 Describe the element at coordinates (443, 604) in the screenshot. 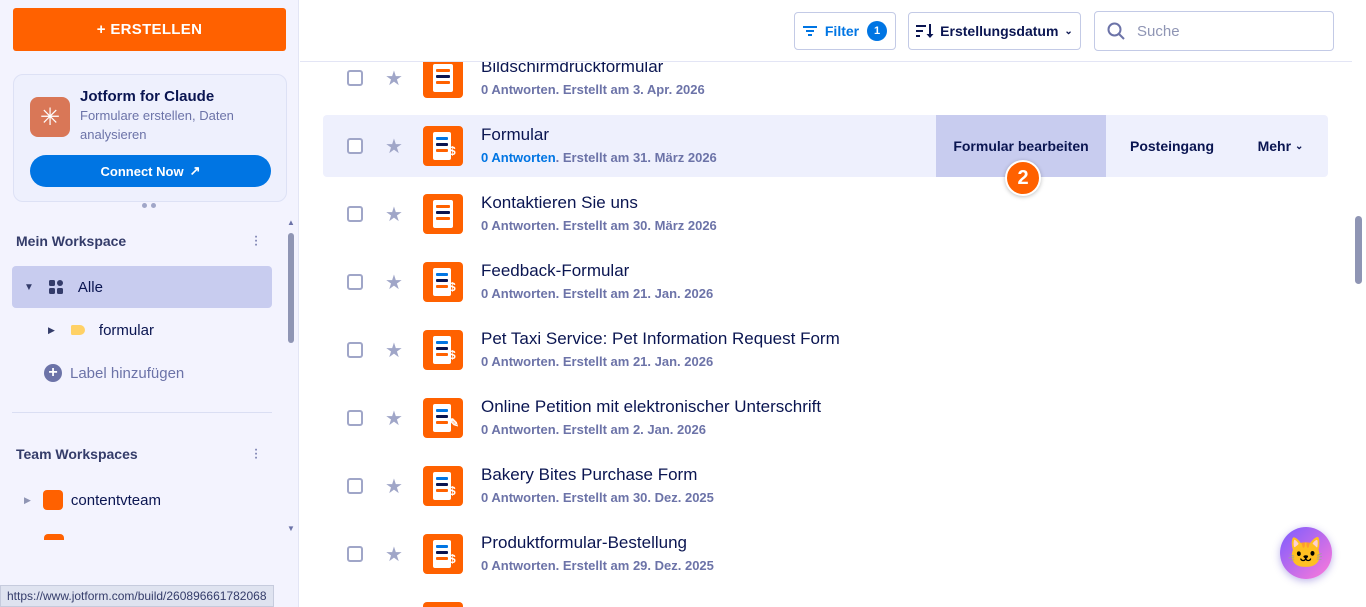

I see `form-icon-partial` at that location.